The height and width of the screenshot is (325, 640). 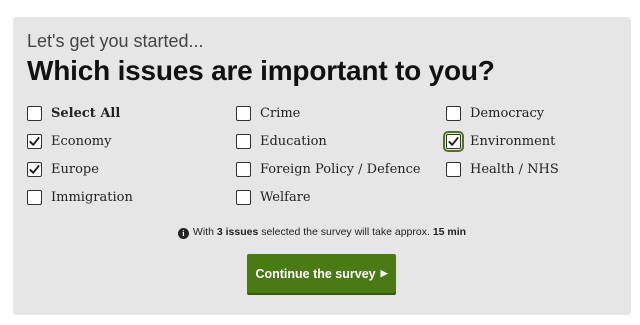 I want to click on checkbox-environment: Environment, so click(x=499, y=141).